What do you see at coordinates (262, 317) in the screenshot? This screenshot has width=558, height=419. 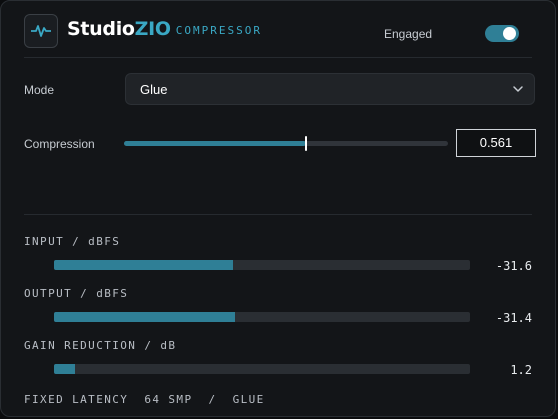 I see `output-meter` at bounding box center [262, 317].